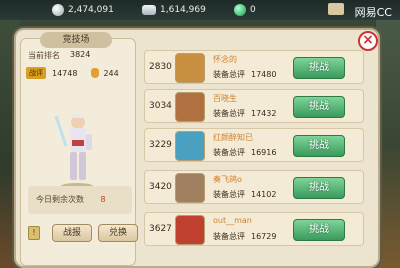 The height and width of the screenshot is (268, 400). What do you see at coordinates (149, 10) in the screenshot?
I see `silver-ingot-icon` at bounding box center [149, 10].